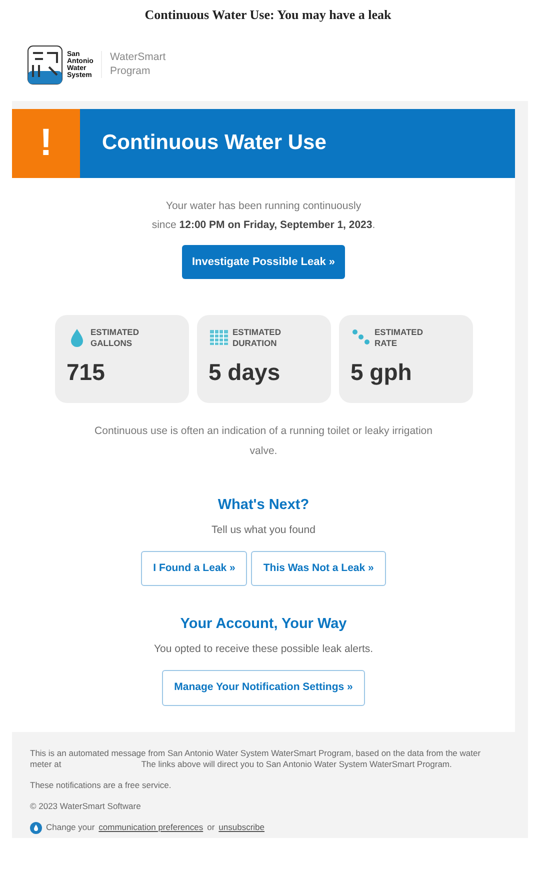 This screenshot has height=871, width=536. Describe the element at coordinates (214, 143) in the screenshot. I see `banner-title: Continuous Water Use` at that location.